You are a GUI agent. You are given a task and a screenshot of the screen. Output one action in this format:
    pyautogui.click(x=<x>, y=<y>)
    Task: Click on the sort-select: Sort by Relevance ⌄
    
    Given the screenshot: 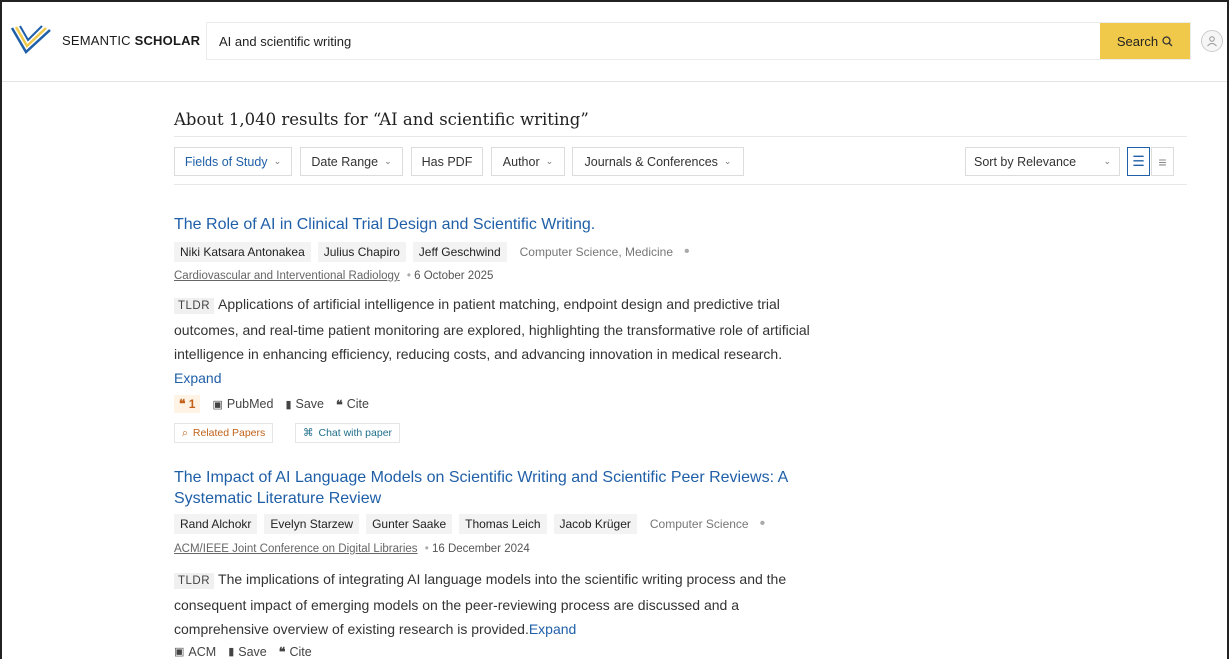 What is the action you would take?
    pyautogui.click(x=1042, y=161)
    